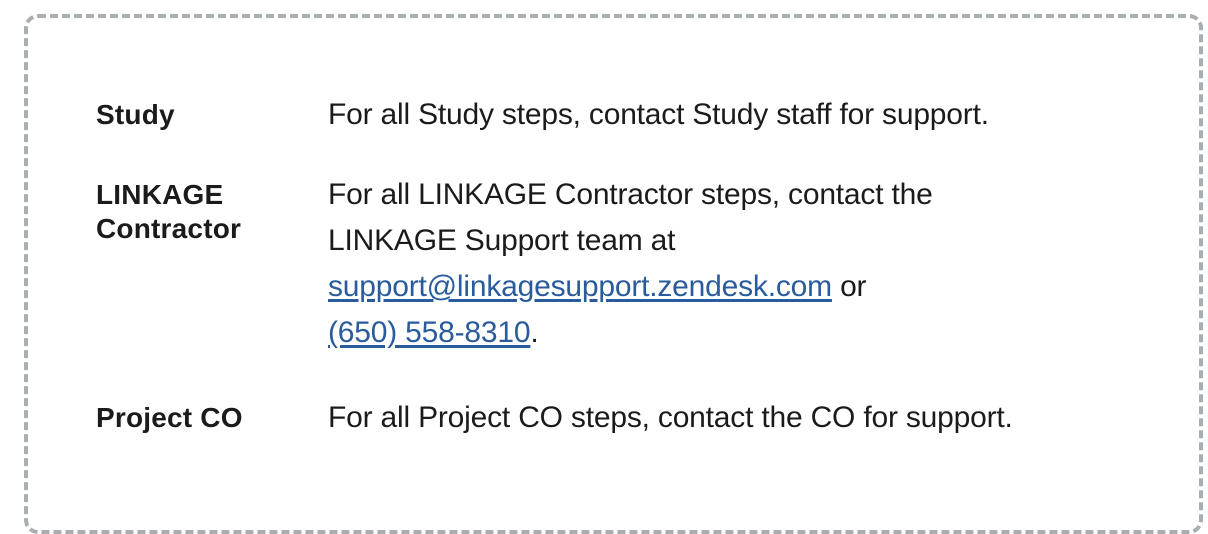 Image resolution: width=1208 pixels, height=534 pixels. Describe the element at coordinates (135, 114) in the screenshot. I see `role-label-study: Study` at that location.